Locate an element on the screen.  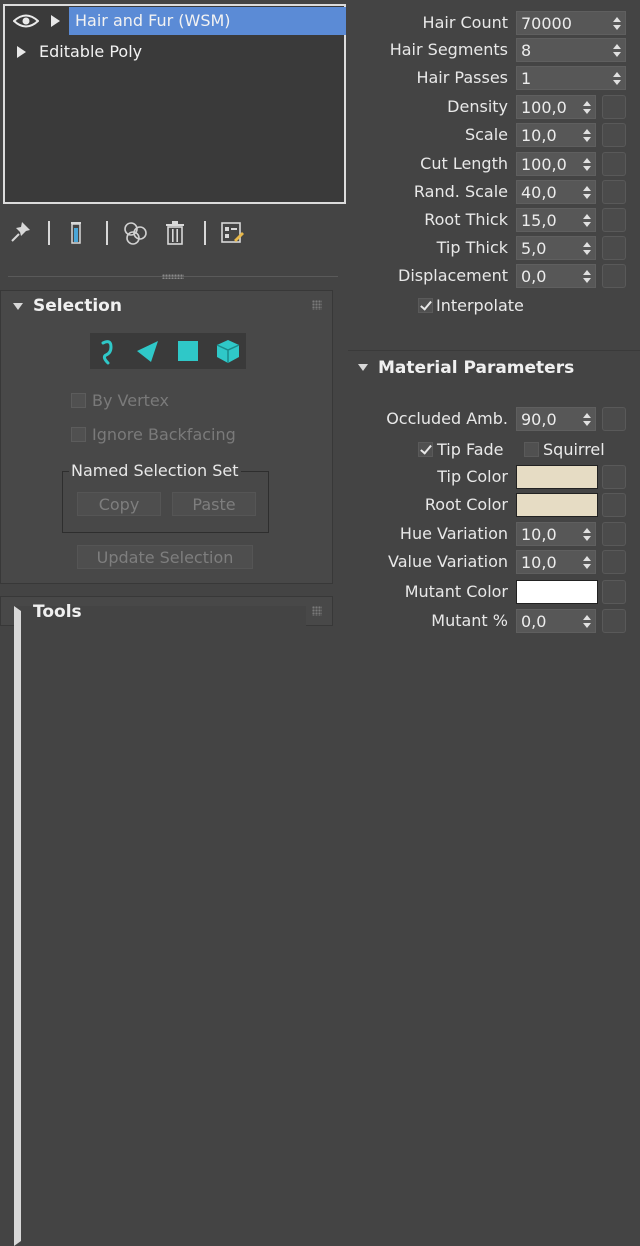
stack-item-label: Editable Poly is located at coordinates (91, 51).